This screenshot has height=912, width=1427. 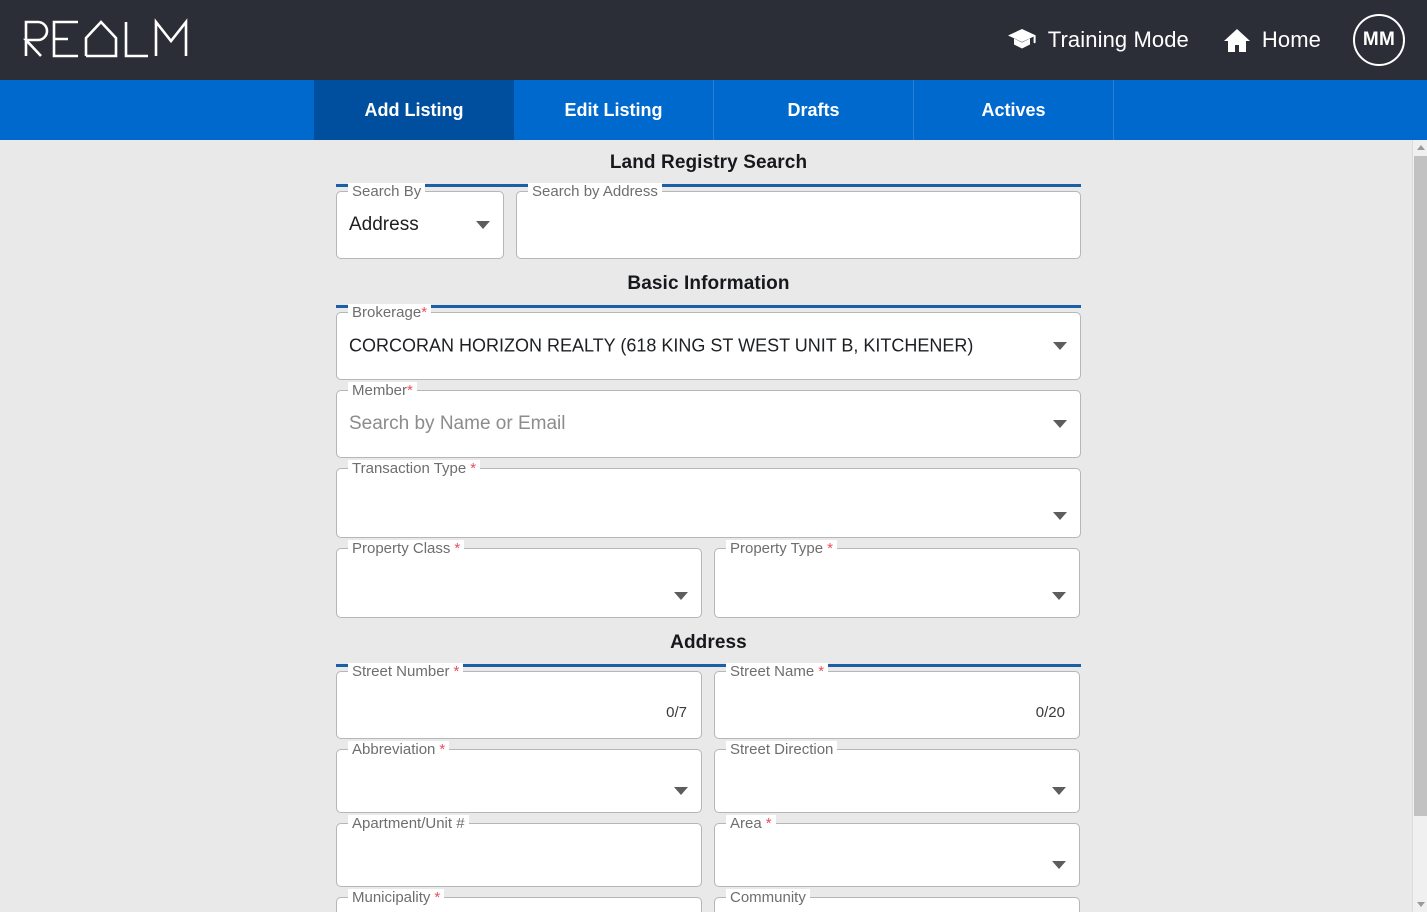 I want to click on property-class-select: Property Class *, so click(x=519, y=579).